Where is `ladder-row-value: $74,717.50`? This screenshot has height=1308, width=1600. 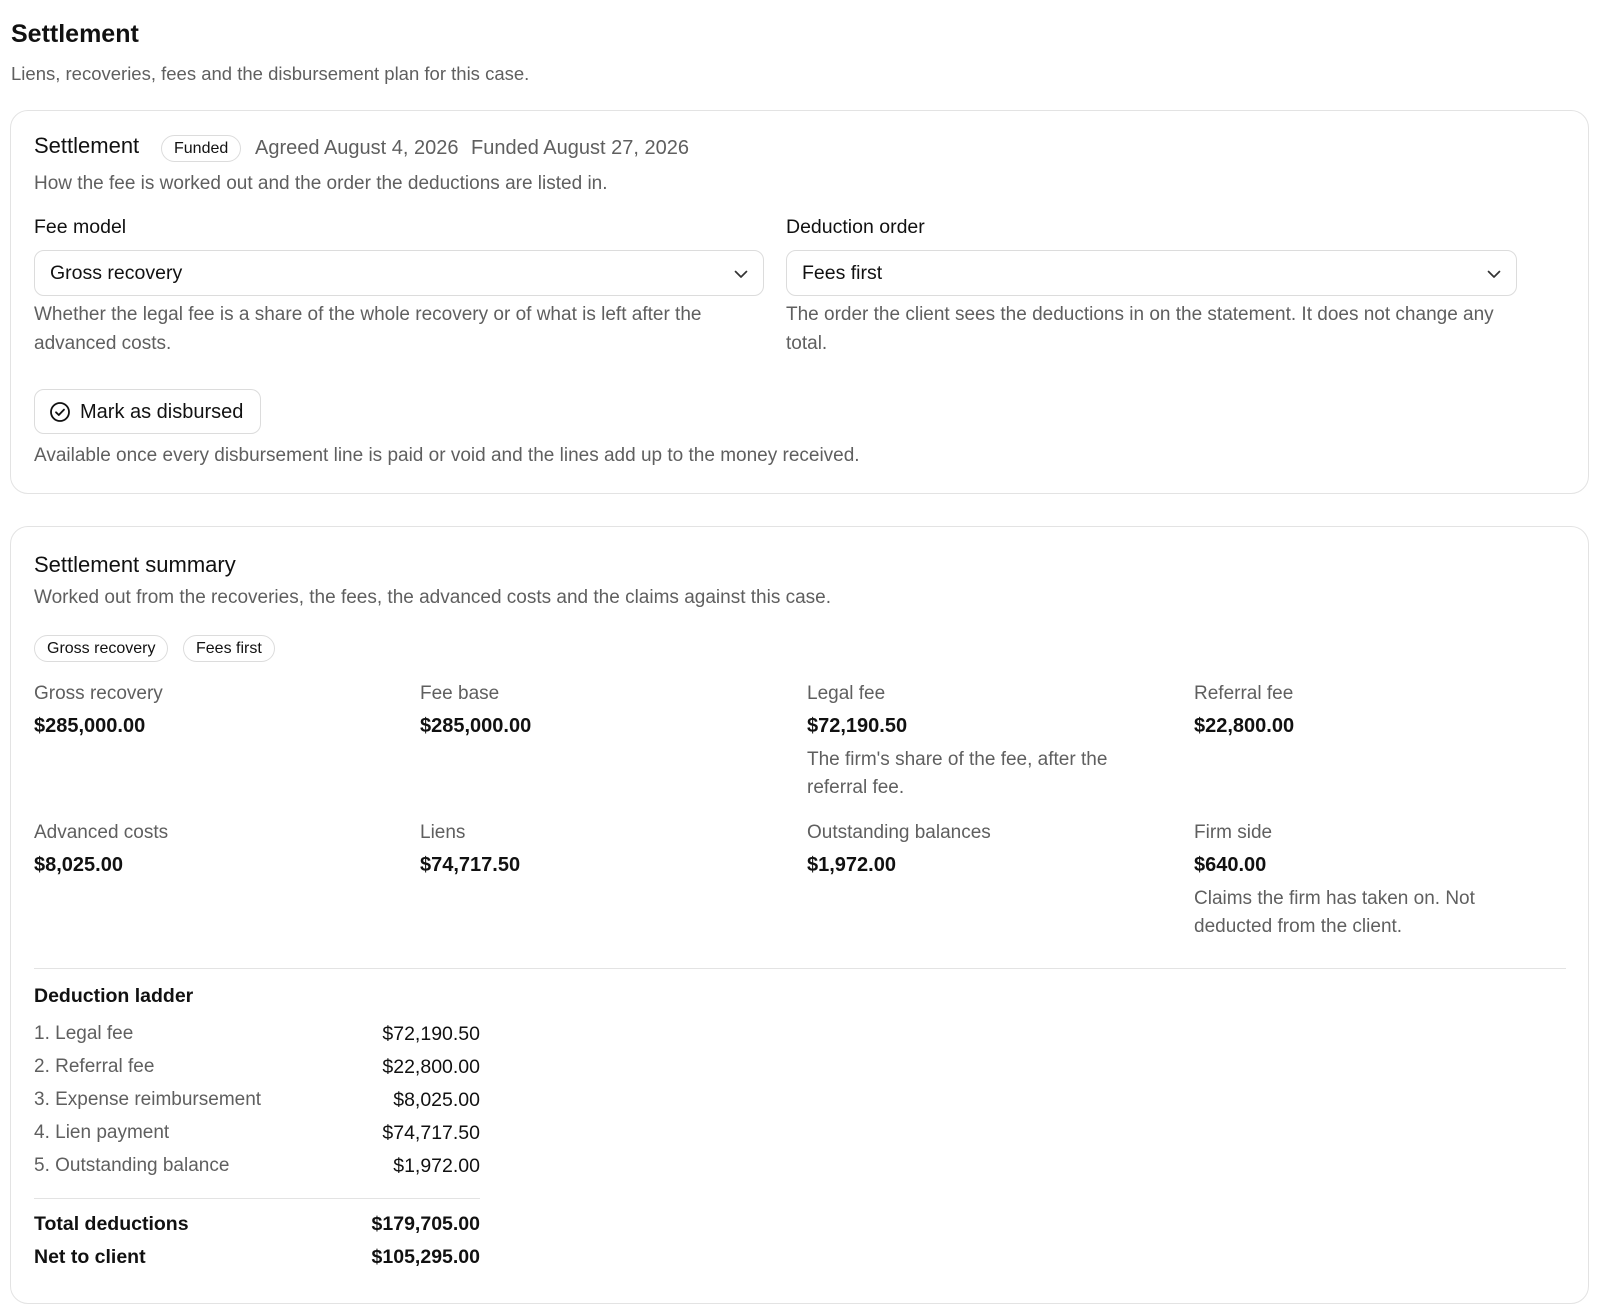
ladder-row-value: $74,717.50 is located at coordinates (431, 1133).